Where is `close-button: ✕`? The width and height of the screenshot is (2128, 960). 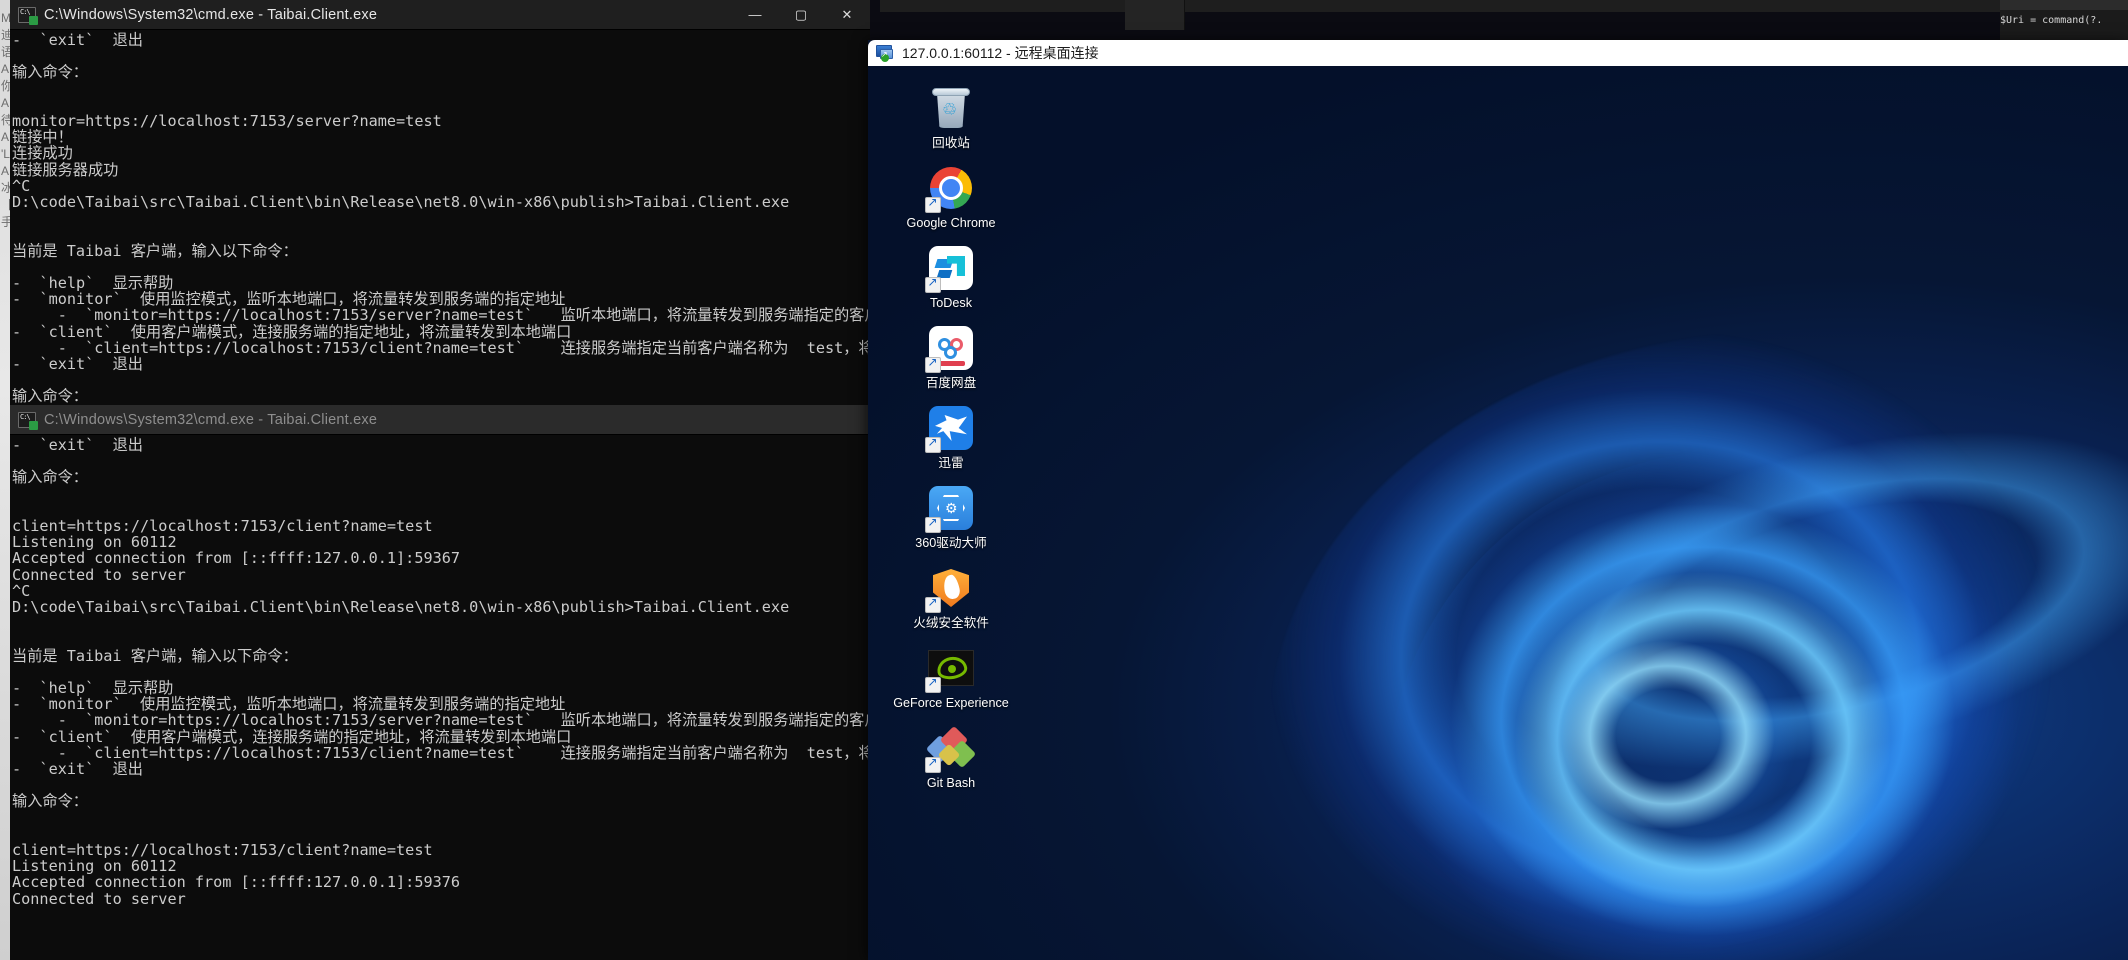
close-button: ✕ is located at coordinates (847, 15).